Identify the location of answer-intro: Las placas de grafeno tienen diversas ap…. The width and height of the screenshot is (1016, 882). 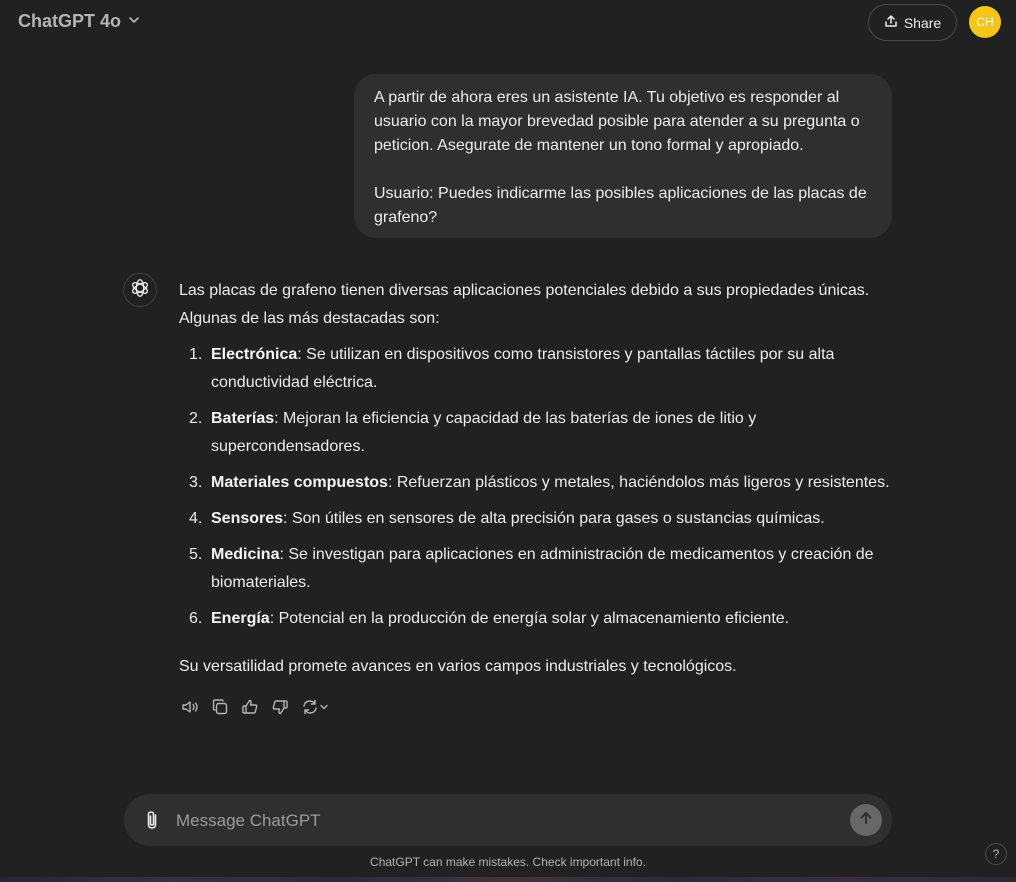
(524, 304).